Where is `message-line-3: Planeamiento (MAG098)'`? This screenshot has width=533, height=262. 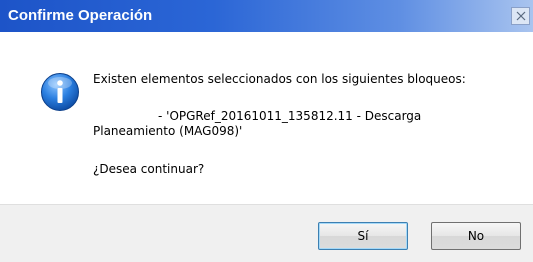 message-line-3: Planeamiento (MAG098)' is located at coordinates (168, 131).